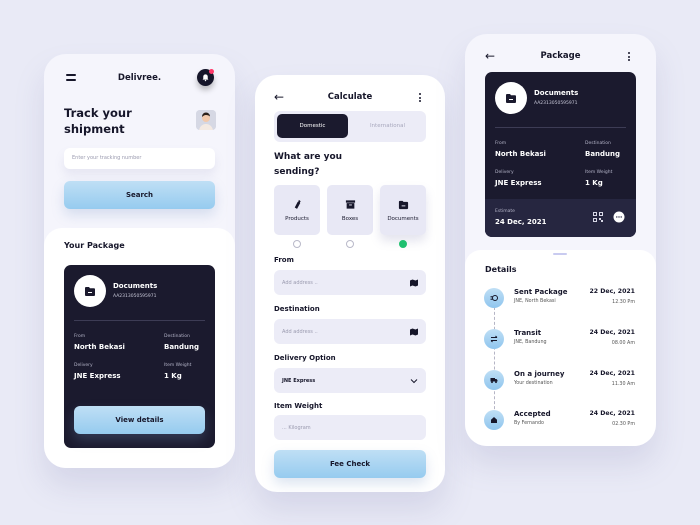 The height and width of the screenshot is (525, 700). Describe the element at coordinates (623, 343) in the screenshot. I see `step-time: 08.00 Am` at that location.